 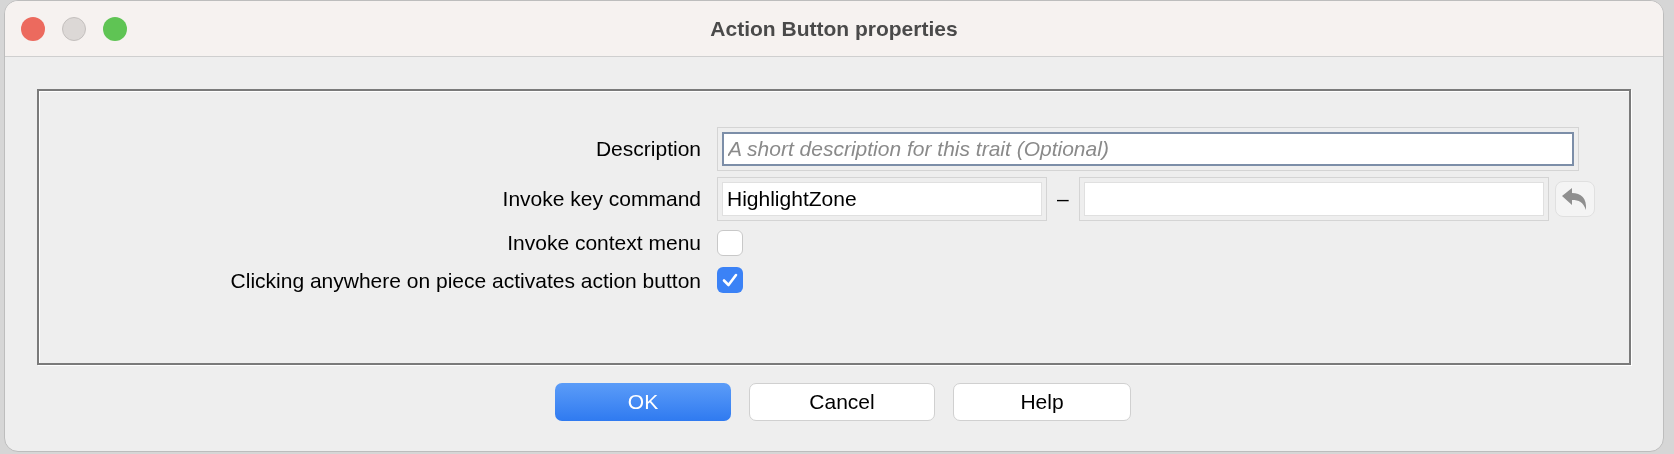 I want to click on field-label: Invoke key command, so click(x=601, y=199).